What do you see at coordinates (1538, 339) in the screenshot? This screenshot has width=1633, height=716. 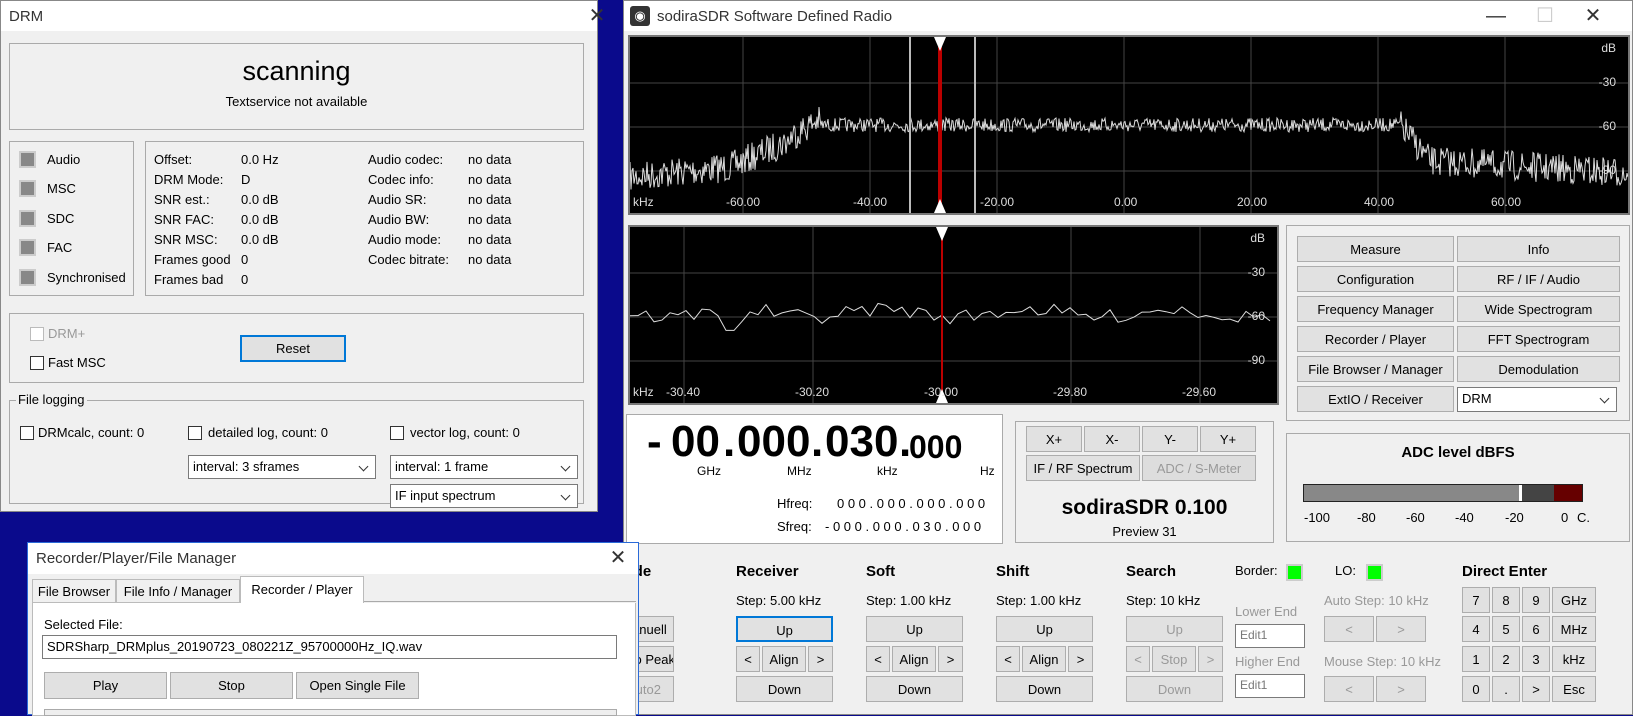 I see `fft-spectrogram-button: FFT Spectrogram` at bounding box center [1538, 339].